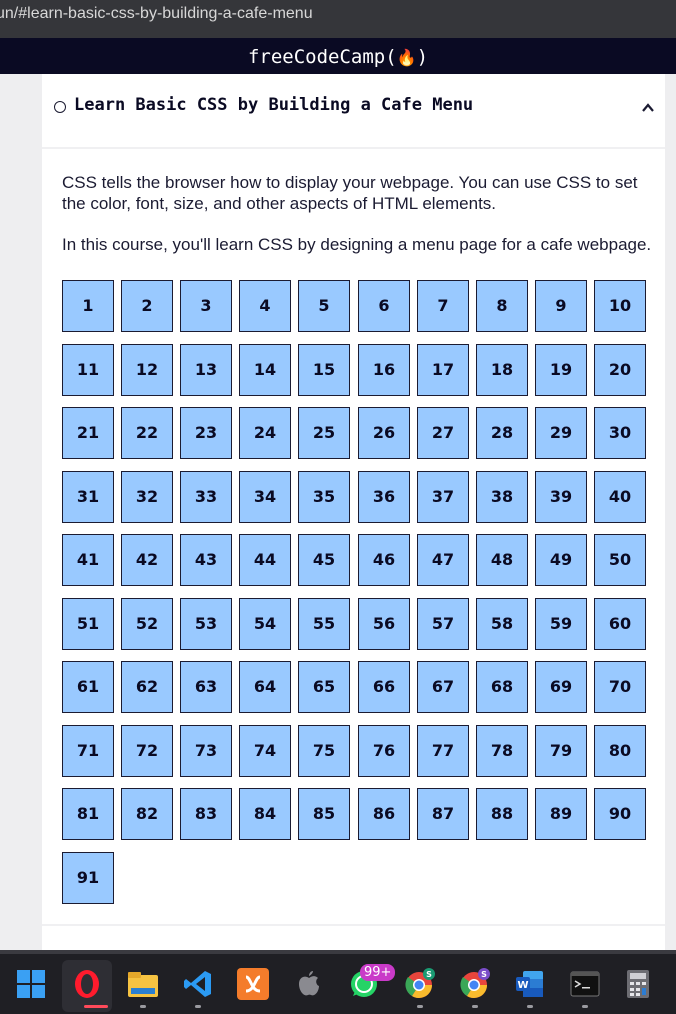 This screenshot has width=676, height=1014. I want to click on step-button: 62, so click(147, 687).